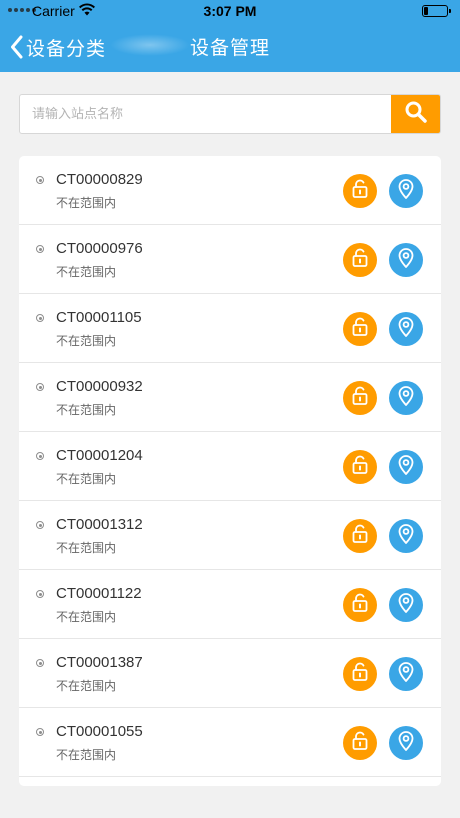  I want to click on device-code: CT00000829, so click(99, 179).